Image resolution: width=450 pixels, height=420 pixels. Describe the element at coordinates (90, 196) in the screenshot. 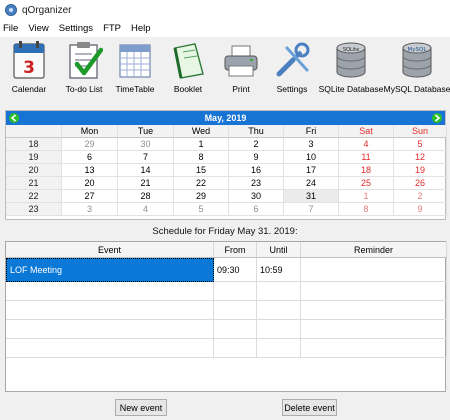

I see `day-cell: 27` at that location.